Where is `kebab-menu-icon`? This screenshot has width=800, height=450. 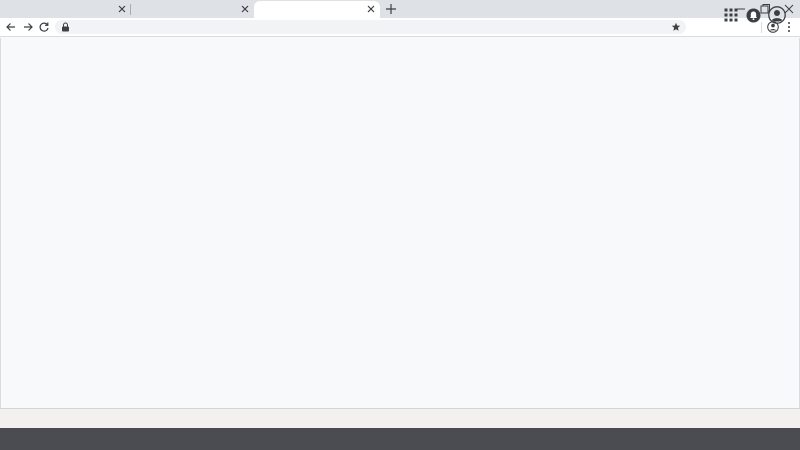 kebab-menu-icon is located at coordinates (789, 27).